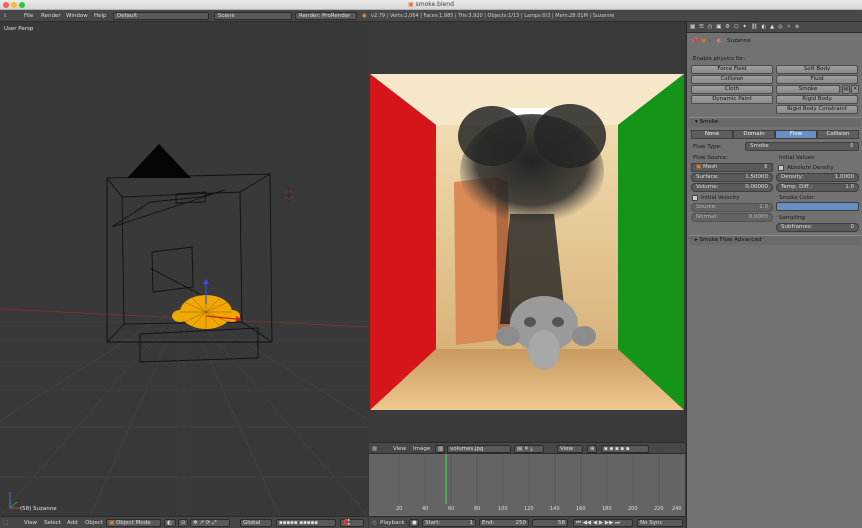 Image resolution: width=862 pixels, height=528 pixels. I want to click on rigid-body-button: Rigid Body, so click(817, 99).